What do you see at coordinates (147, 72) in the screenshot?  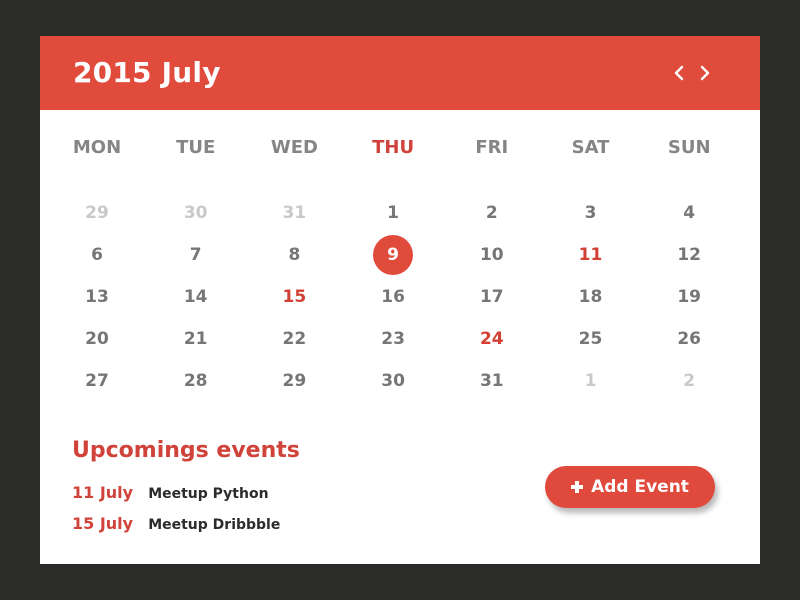 I see `month-title: 2015 July` at bounding box center [147, 72].